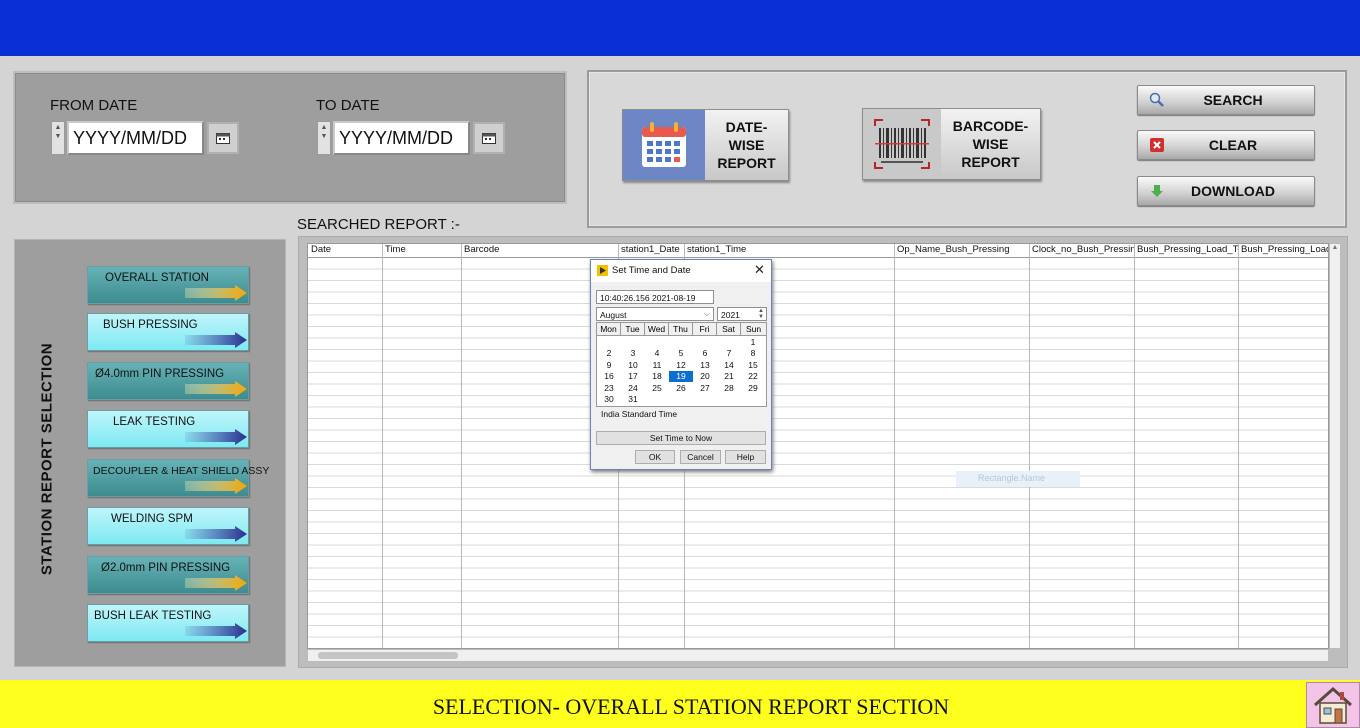  What do you see at coordinates (1018, 479) in the screenshot?
I see `rectangle-name-hint: Rectangle.Name` at bounding box center [1018, 479].